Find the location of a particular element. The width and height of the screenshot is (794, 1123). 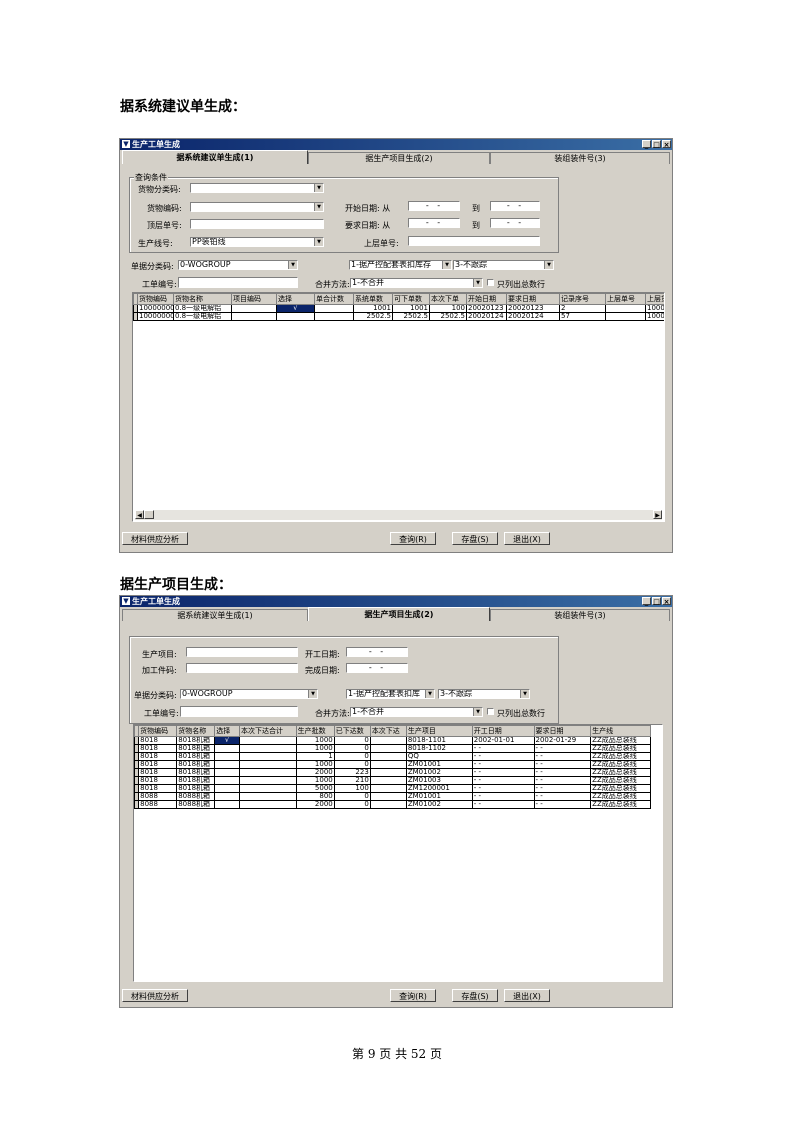

save-button: 存盘(S) is located at coordinates (475, 538).